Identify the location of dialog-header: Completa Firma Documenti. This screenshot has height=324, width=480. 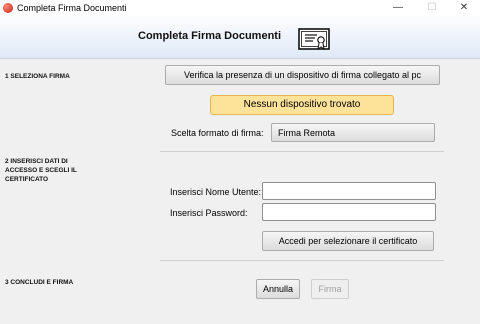
(240, 37).